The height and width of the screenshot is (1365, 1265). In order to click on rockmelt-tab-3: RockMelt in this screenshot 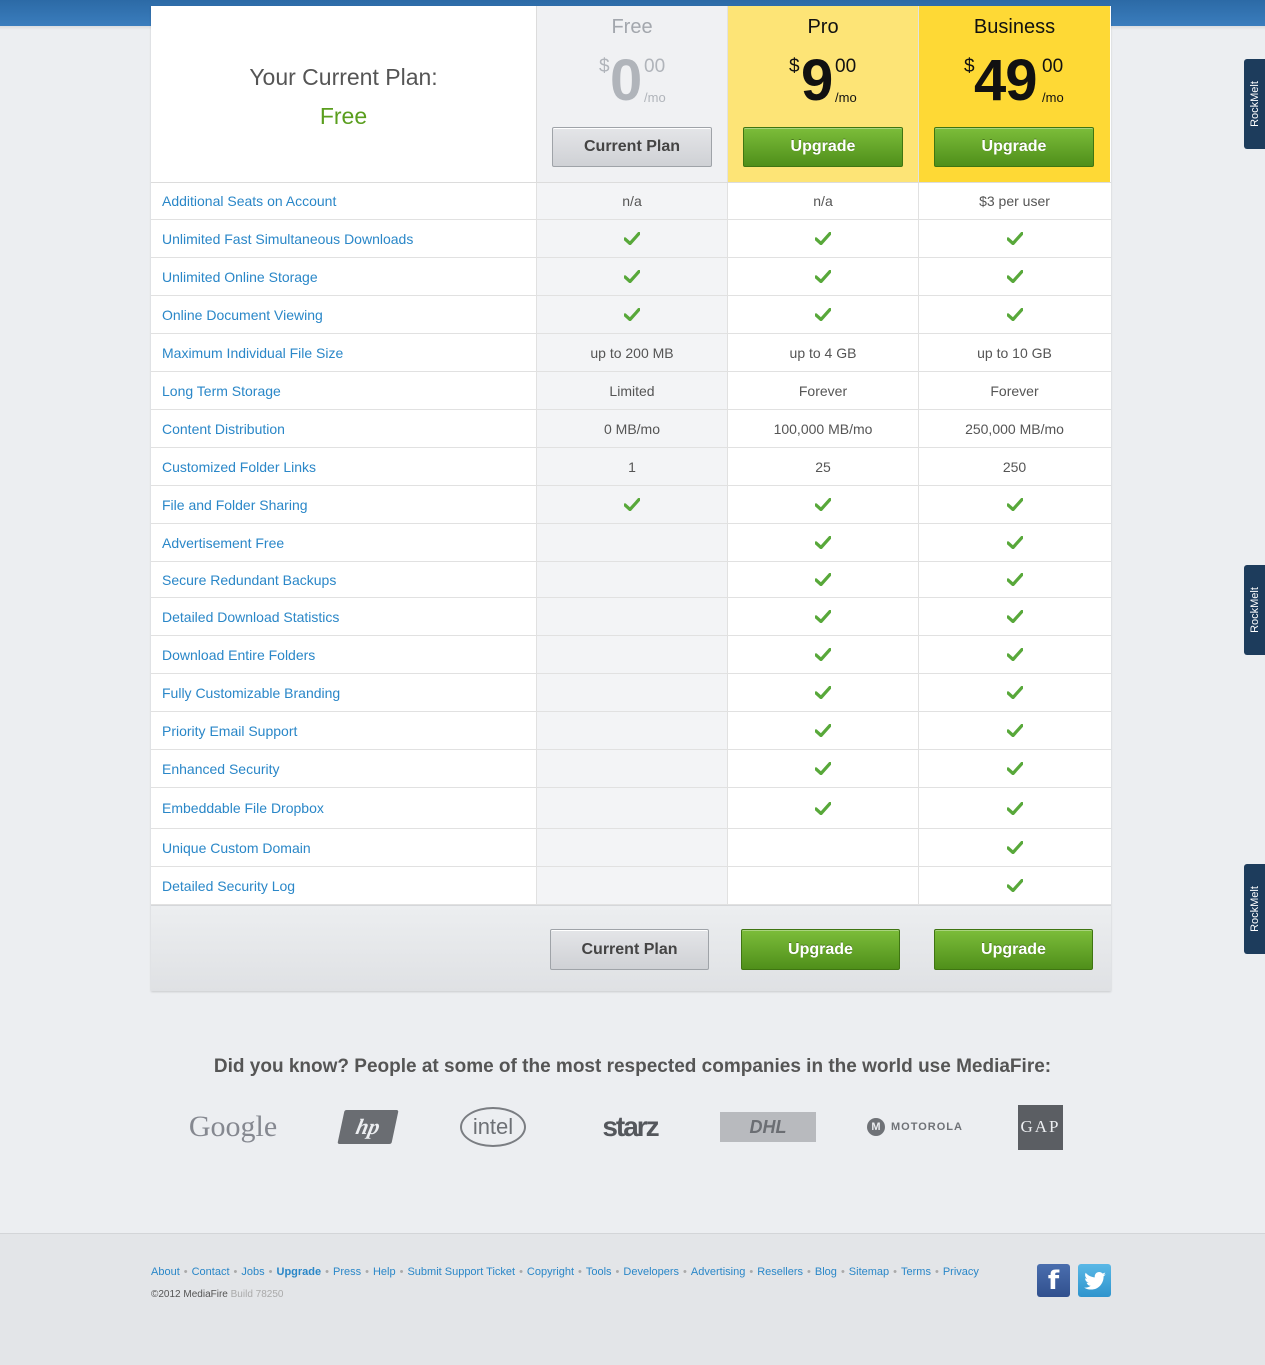, I will do `click(1254, 909)`.